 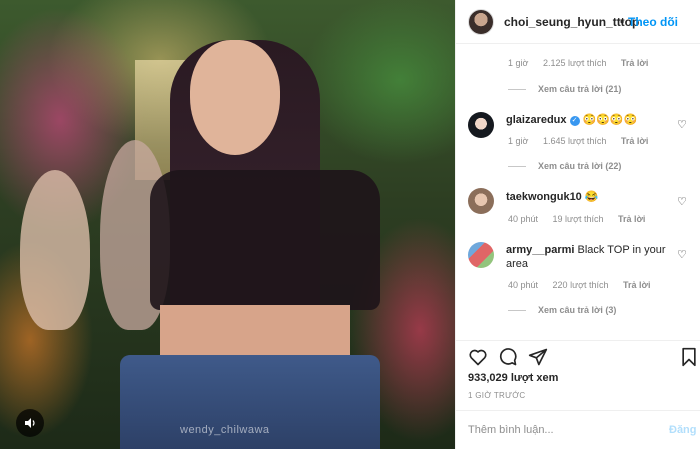 What do you see at coordinates (577, 310) in the screenshot?
I see `view-replies-label: Xem câu trả lời (3)` at bounding box center [577, 310].